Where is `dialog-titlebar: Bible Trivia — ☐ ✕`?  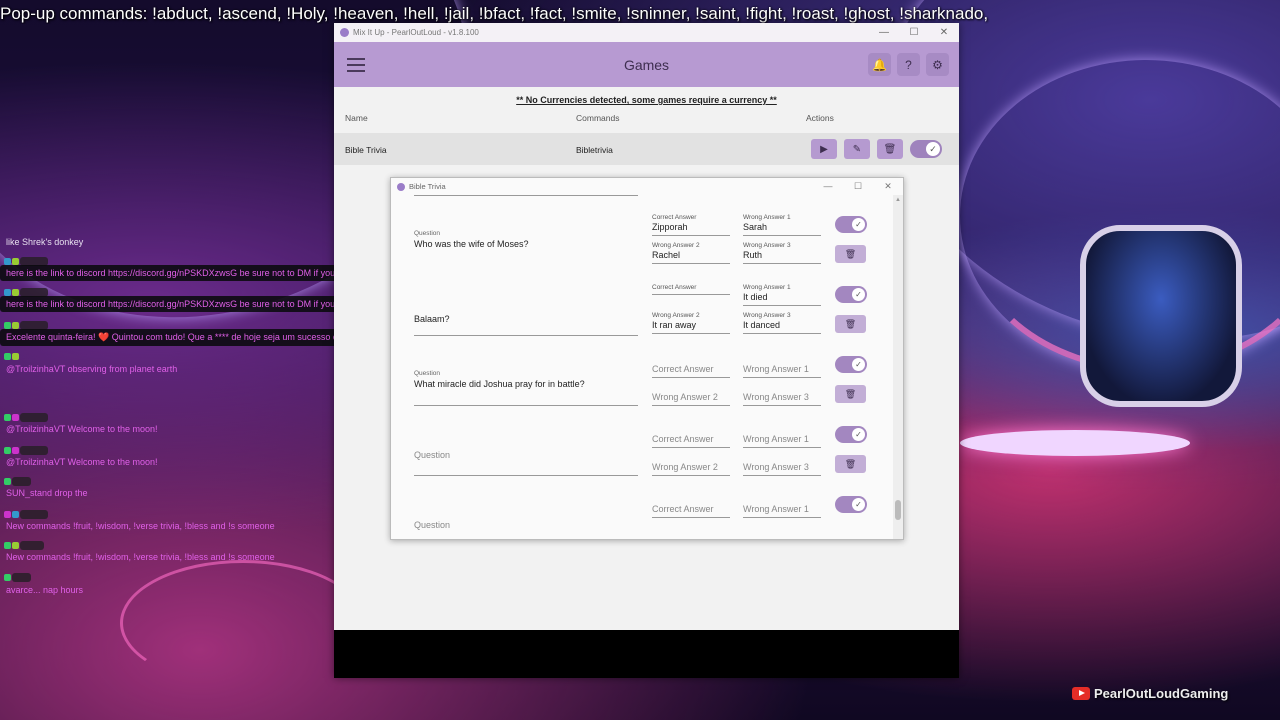
dialog-titlebar: Bible Trivia — ☐ ✕ is located at coordinates (647, 186).